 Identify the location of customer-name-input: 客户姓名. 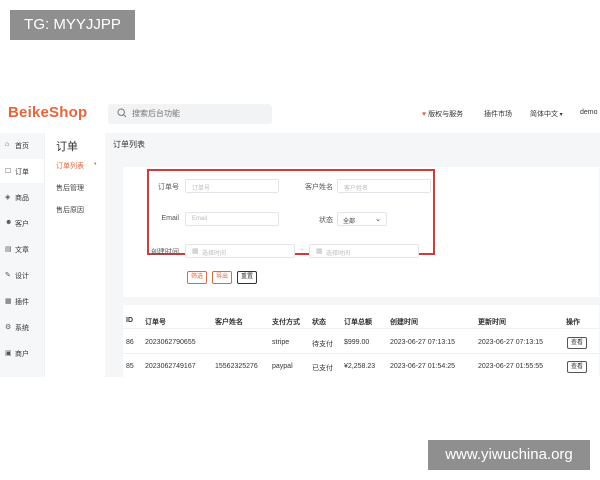
(384, 186).